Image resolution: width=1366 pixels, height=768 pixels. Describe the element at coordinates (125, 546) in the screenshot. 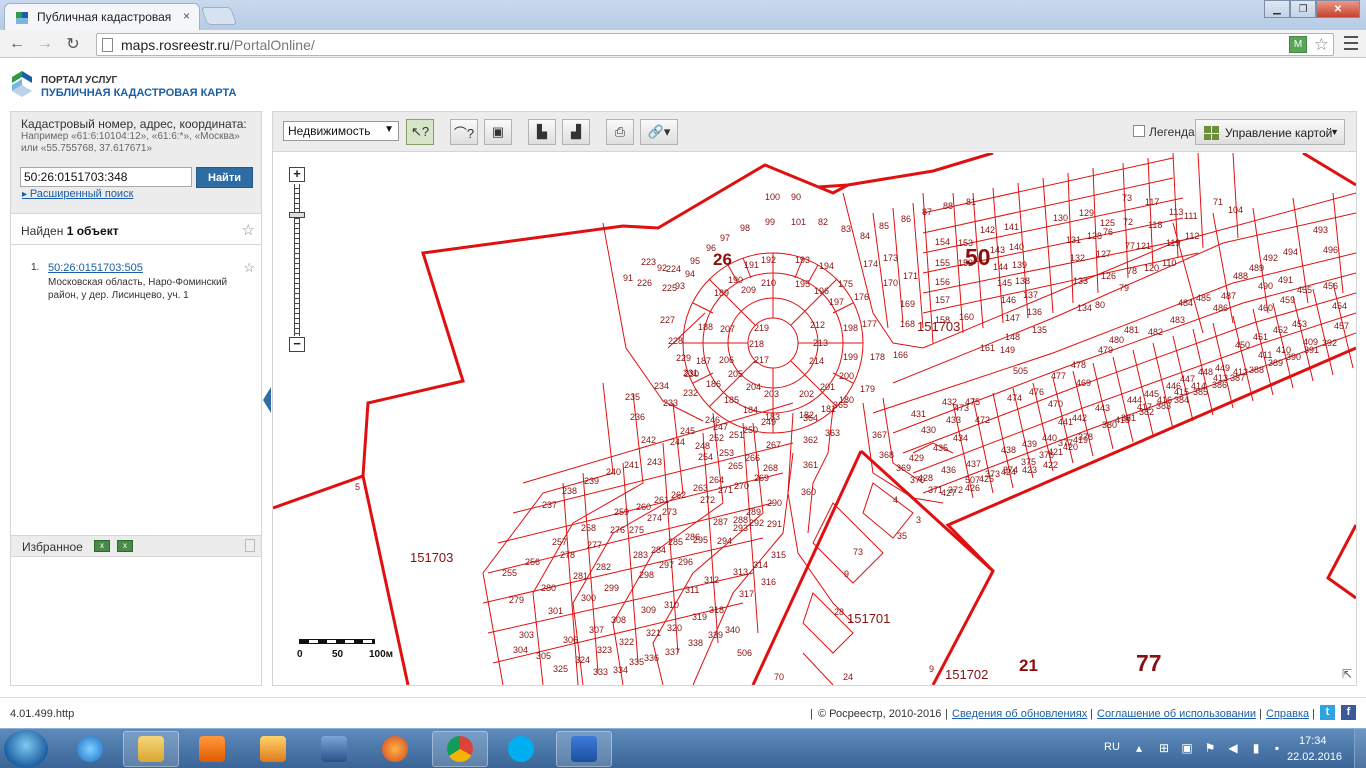

I see `import-excel-icon: x` at that location.